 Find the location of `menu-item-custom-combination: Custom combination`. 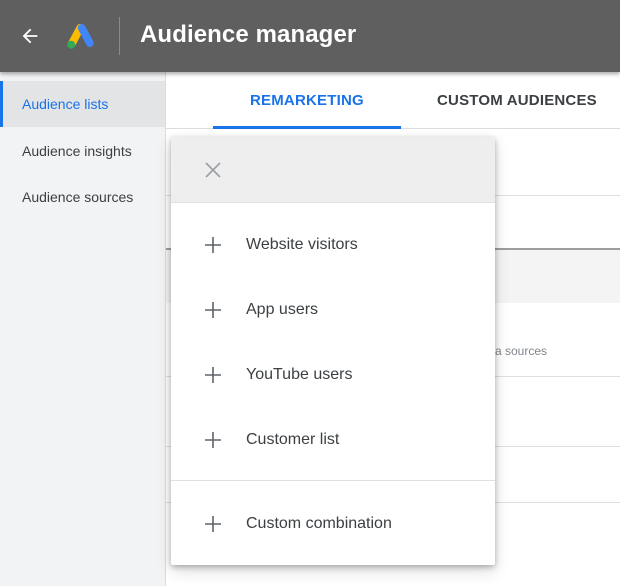

menu-item-custom-combination: Custom combination is located at coordinates (333, 524).